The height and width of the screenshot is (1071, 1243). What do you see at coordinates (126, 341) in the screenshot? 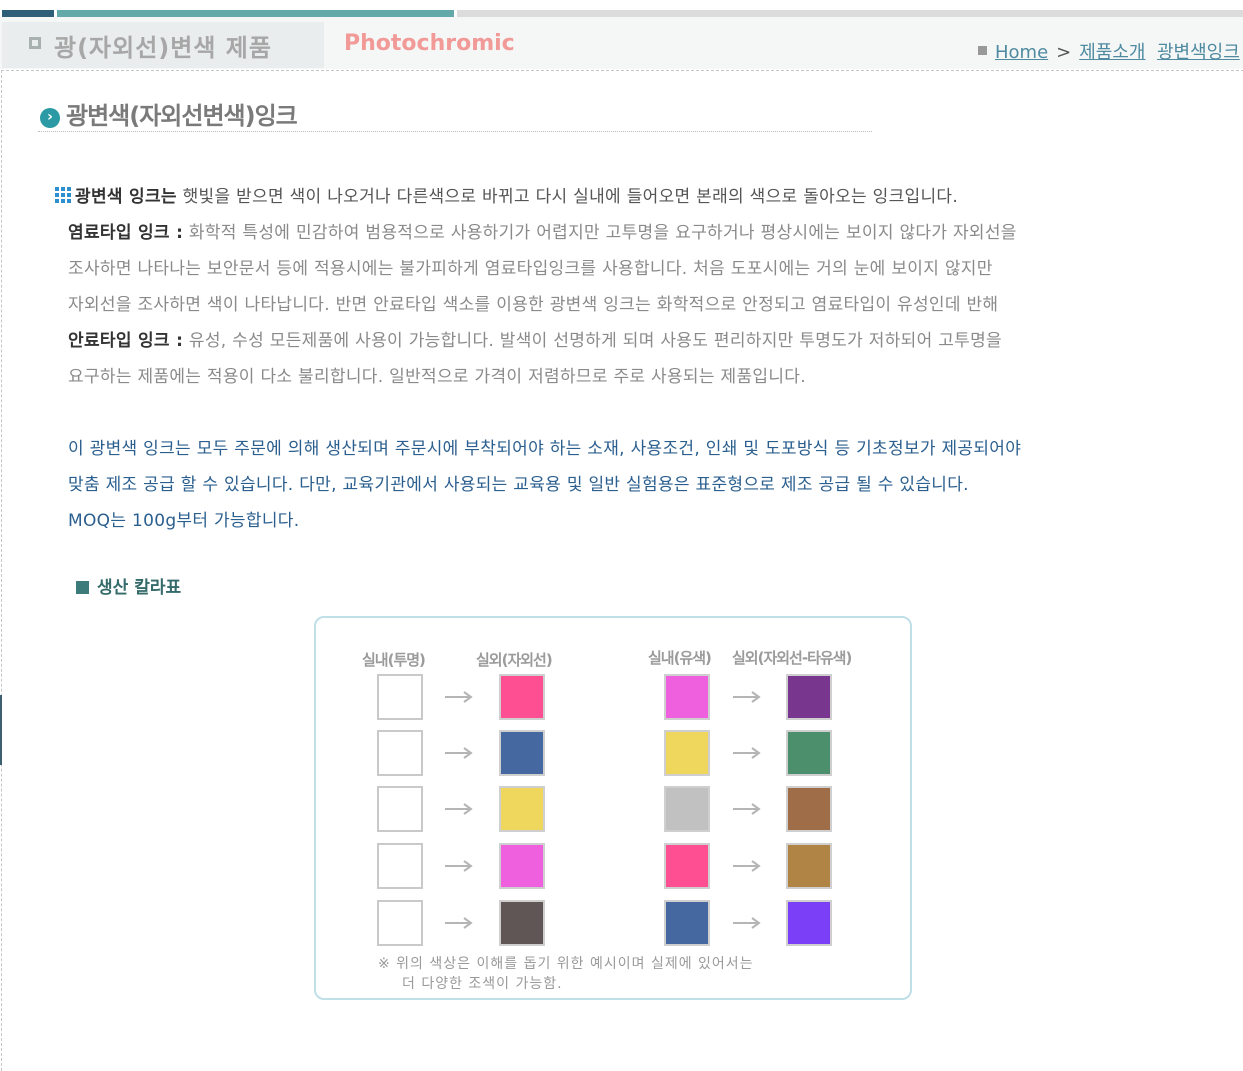
I see `pigment-ink-label: 안료타입 잉크 :` at bounding box center [126, 341].